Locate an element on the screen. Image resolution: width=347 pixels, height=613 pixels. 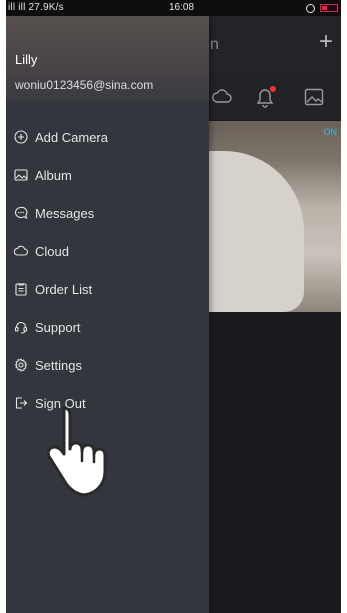
main-title: n is located at coordinates (214, 44).